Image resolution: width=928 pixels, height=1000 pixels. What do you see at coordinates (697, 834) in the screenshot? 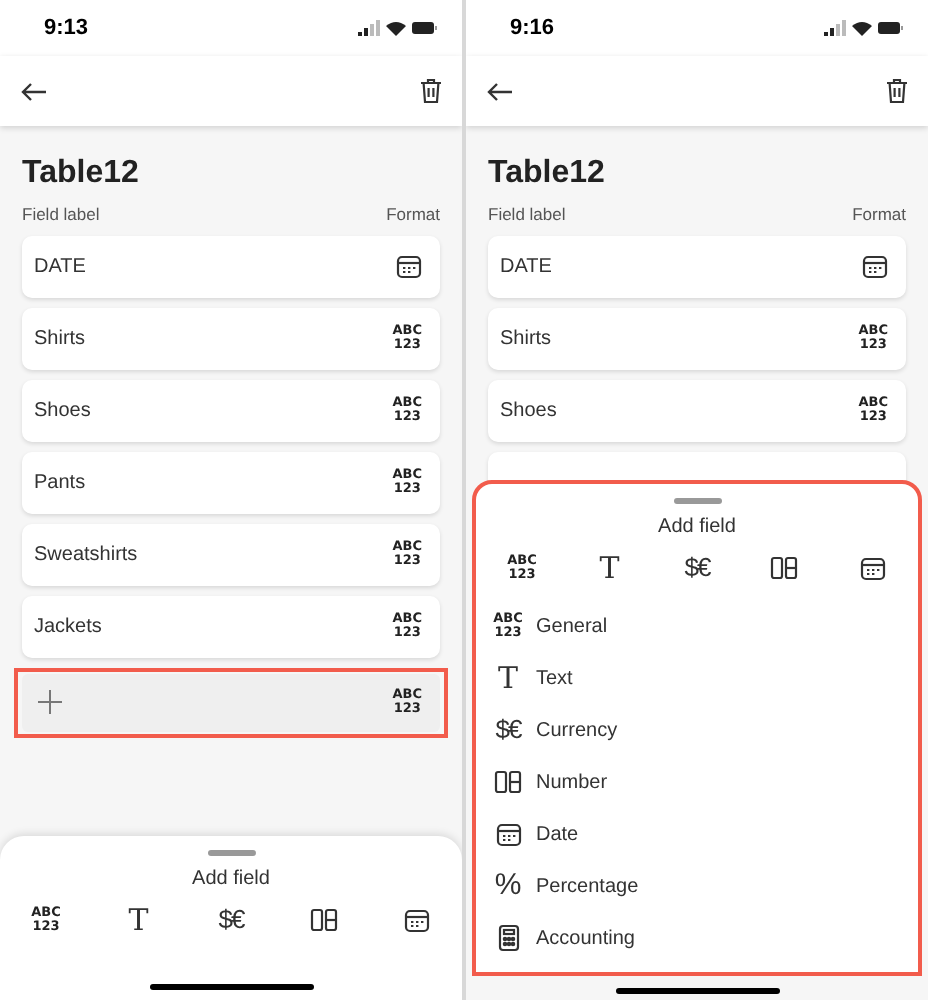
I see `format-option: Date` at bounding box center [697, 834].